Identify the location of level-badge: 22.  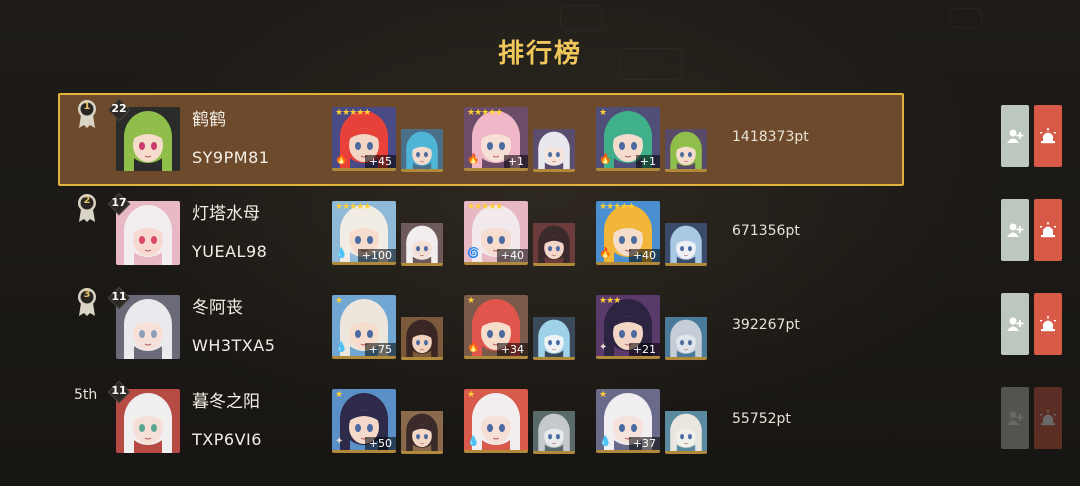
(119, 110).